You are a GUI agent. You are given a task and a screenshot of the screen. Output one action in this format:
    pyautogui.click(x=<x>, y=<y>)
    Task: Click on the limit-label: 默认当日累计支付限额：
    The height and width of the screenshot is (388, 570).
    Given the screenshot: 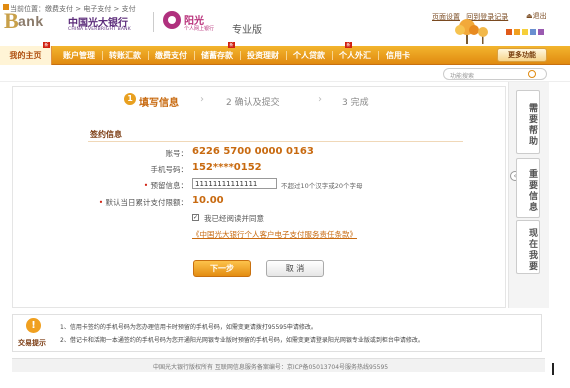 What is the action you would take?
    pyautogui.click(x=147, y=202)
    